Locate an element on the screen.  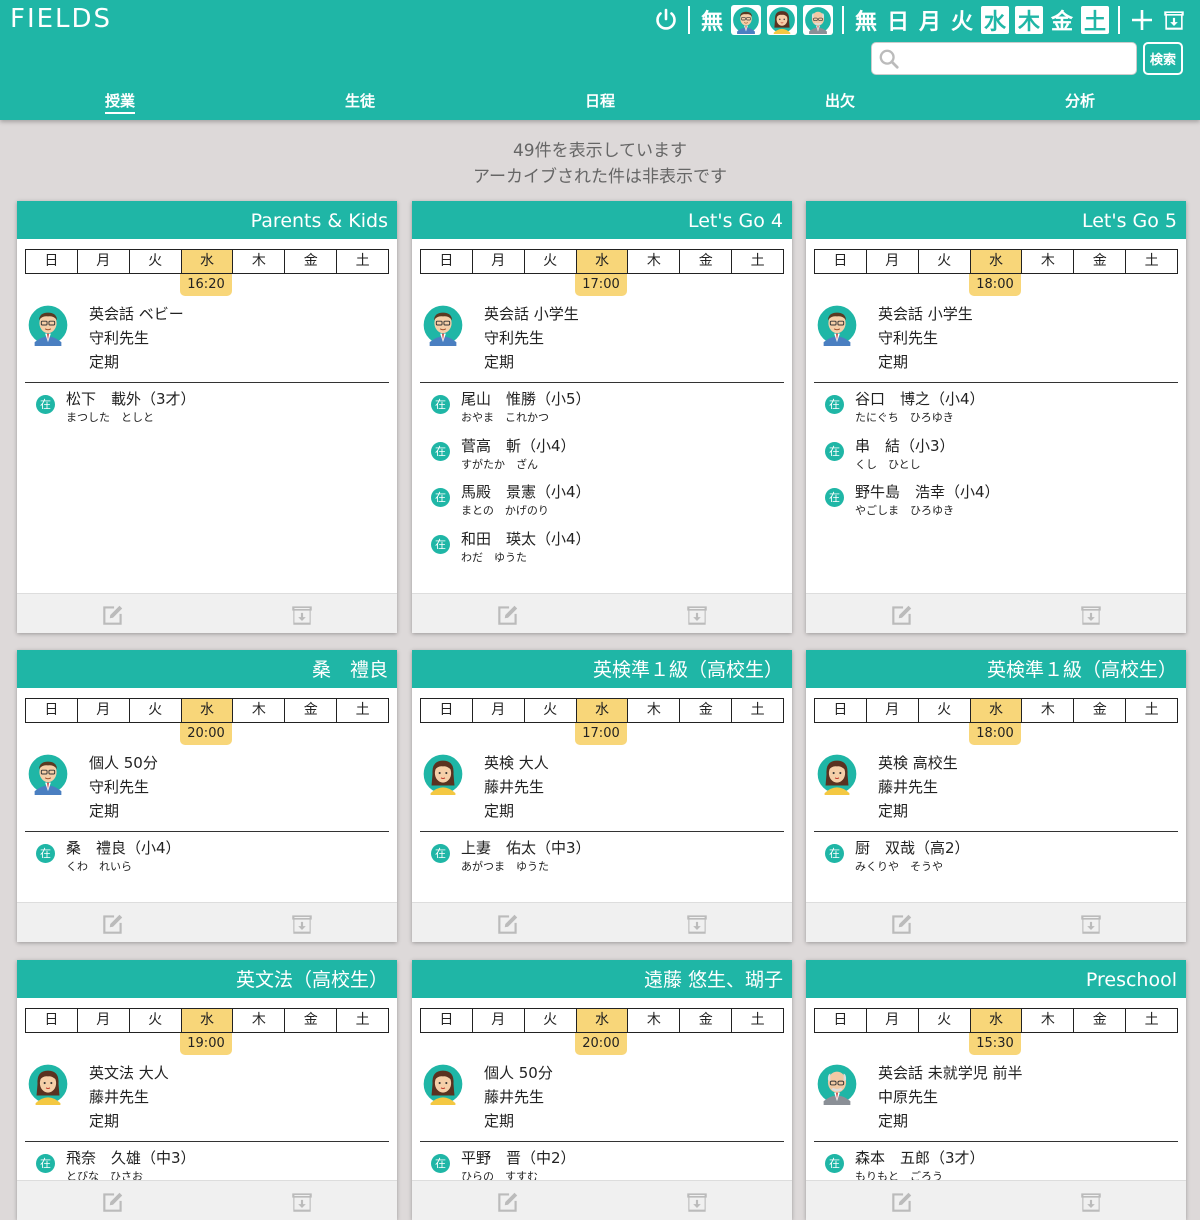
student-name: 菅高 斬（小4） is located at coordinates (518, 445).